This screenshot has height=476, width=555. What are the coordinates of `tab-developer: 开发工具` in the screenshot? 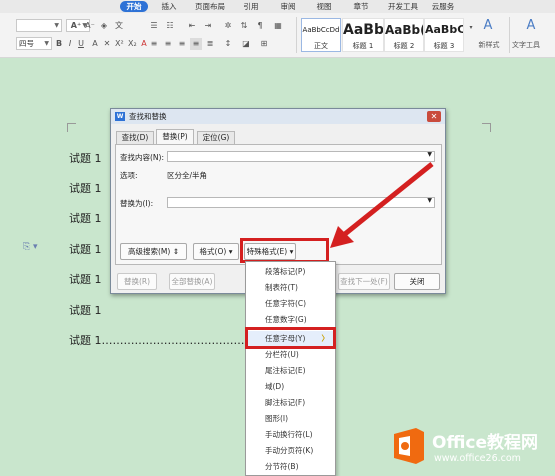 It's located at (403, 6).